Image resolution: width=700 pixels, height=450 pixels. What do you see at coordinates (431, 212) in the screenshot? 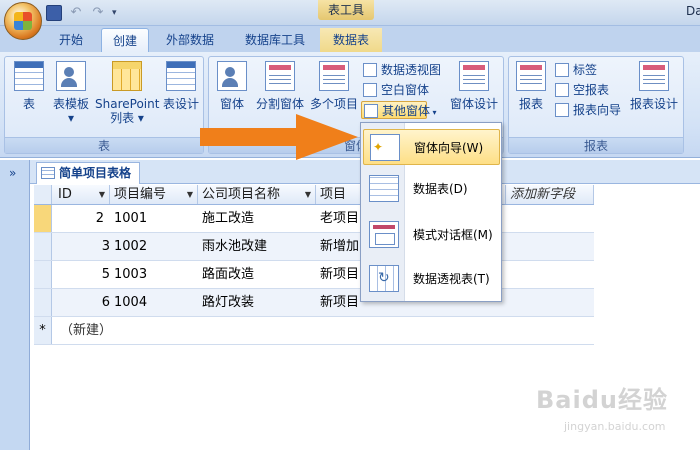
I see `more-forms-menu: 窗体向导(W) 数据表(D) 模式对话框(M) 数据透视表(T)` at bounding box center [431, 212].